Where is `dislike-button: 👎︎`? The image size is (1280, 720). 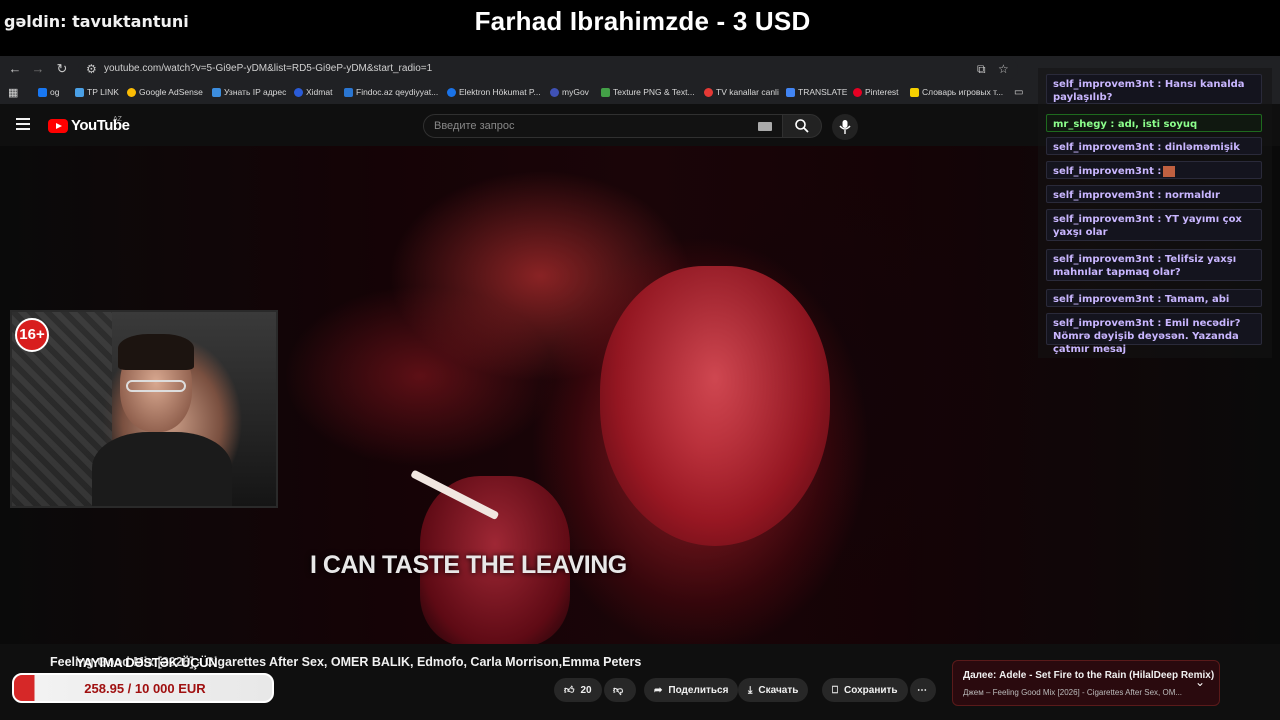 dislike-button: 👎︎ is located at coordinates (620, 690).